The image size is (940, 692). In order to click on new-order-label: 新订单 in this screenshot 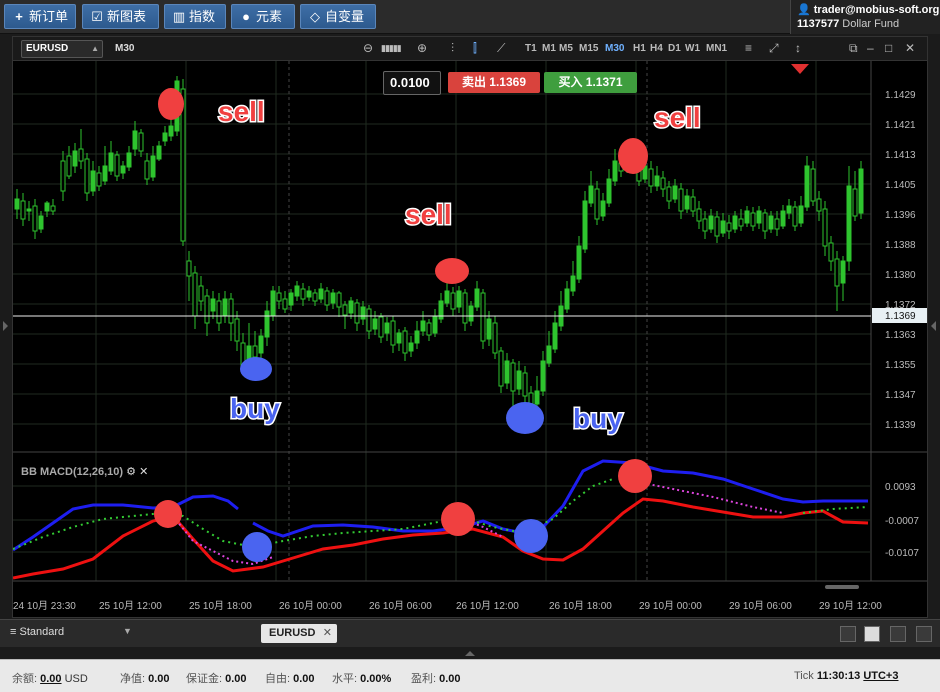, I will do `click(49, 16)`.